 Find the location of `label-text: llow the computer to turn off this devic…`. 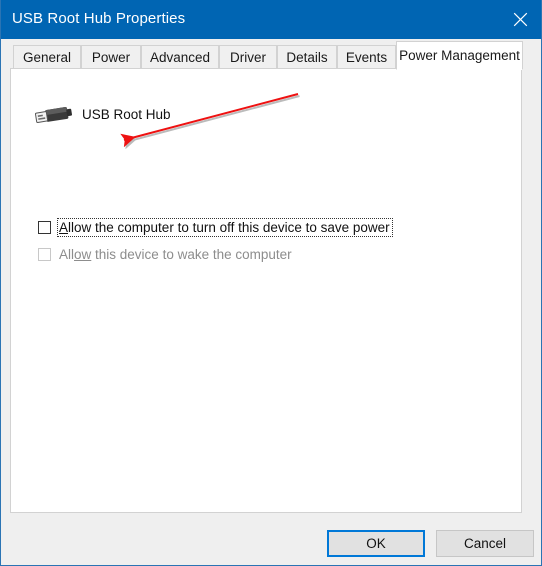

label-text: llow the computer to turn off this devic… is located at coordinates (229, 227).